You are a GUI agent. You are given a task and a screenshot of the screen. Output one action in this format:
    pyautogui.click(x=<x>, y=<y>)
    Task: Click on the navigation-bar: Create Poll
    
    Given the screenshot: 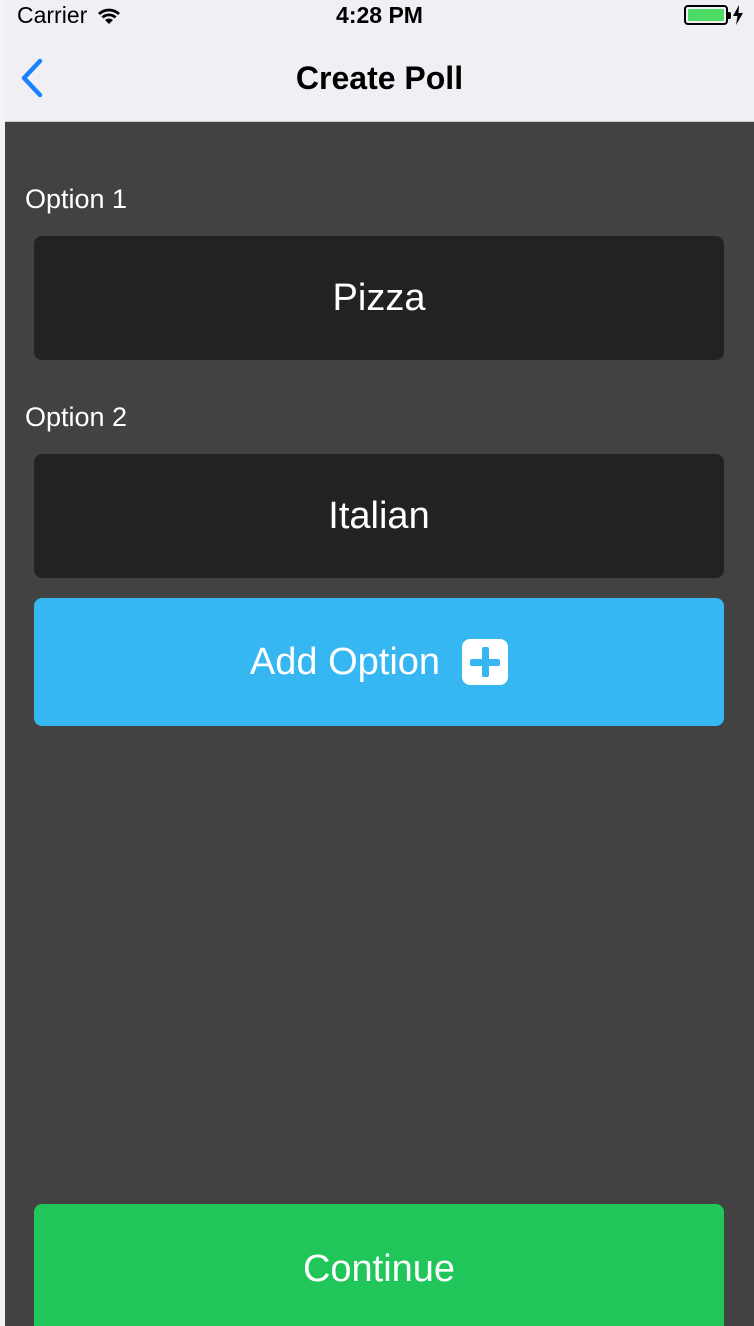 What is the action you would take?
    pyautogui.click(x=379, y=76)
    